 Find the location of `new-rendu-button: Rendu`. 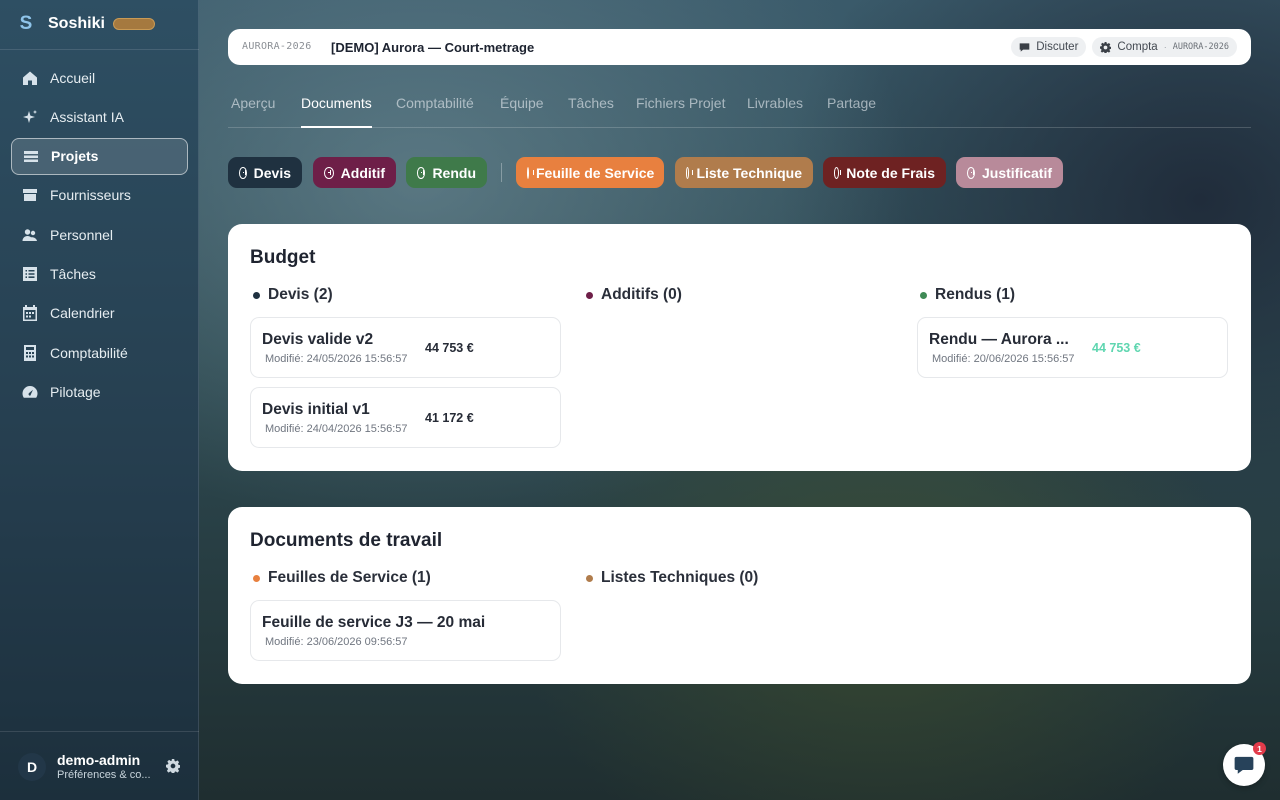

new-rendu-button: Rendu is located at coordinates (446, 172).